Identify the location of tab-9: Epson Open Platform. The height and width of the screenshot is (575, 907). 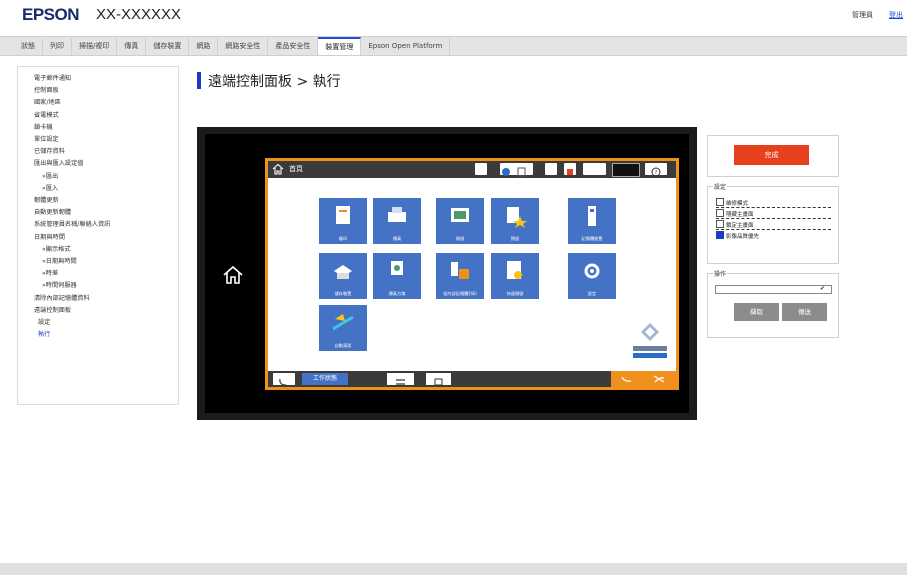
(406, 46).